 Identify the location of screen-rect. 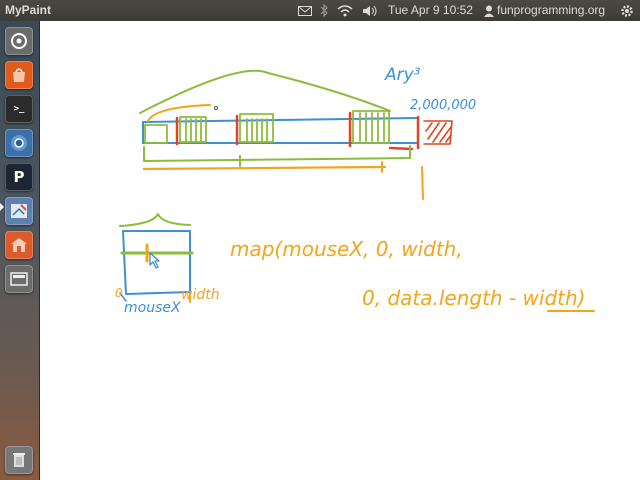
(156, 262).